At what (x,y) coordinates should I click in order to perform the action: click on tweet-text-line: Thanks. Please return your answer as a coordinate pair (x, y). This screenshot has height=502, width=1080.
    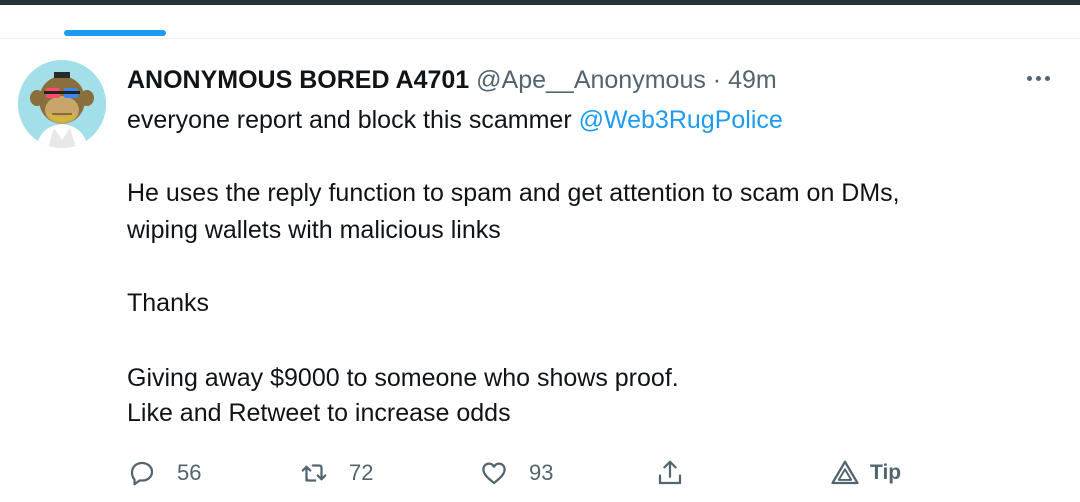
    Looking at the image, I should click on (168, 303).